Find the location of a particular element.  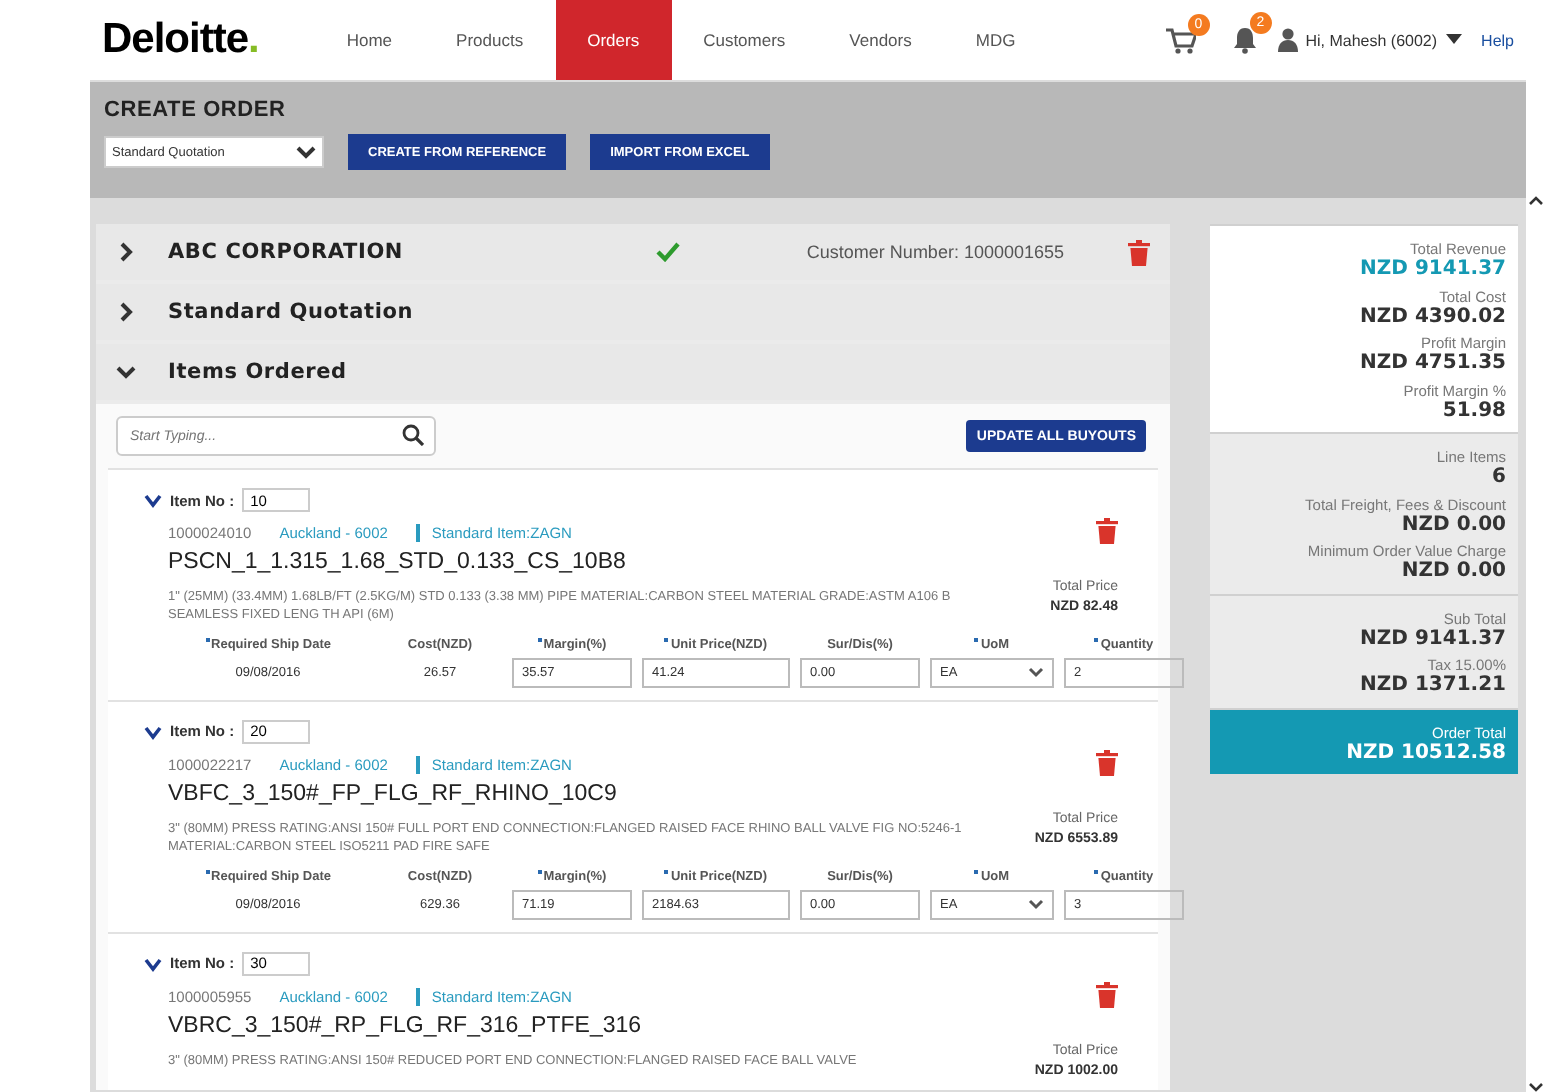

scroll-down-icon is located at coordinates (1536, 1087).